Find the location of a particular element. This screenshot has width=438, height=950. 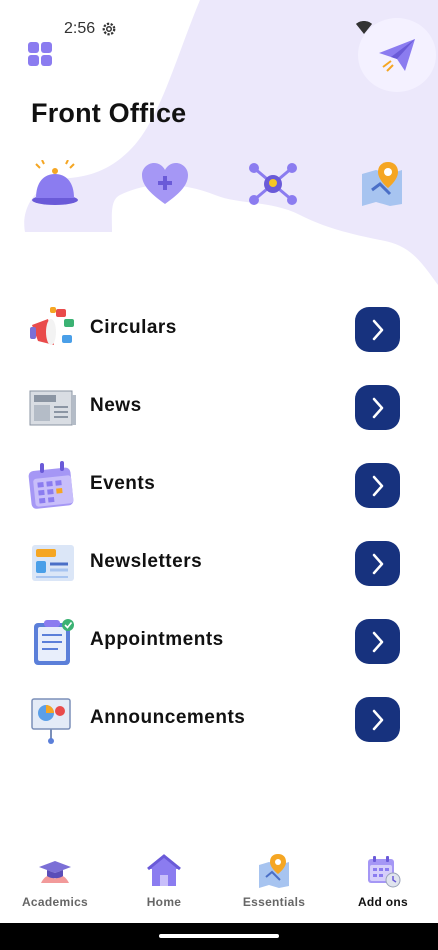

bell-icon is located at coordinates (55, 184).